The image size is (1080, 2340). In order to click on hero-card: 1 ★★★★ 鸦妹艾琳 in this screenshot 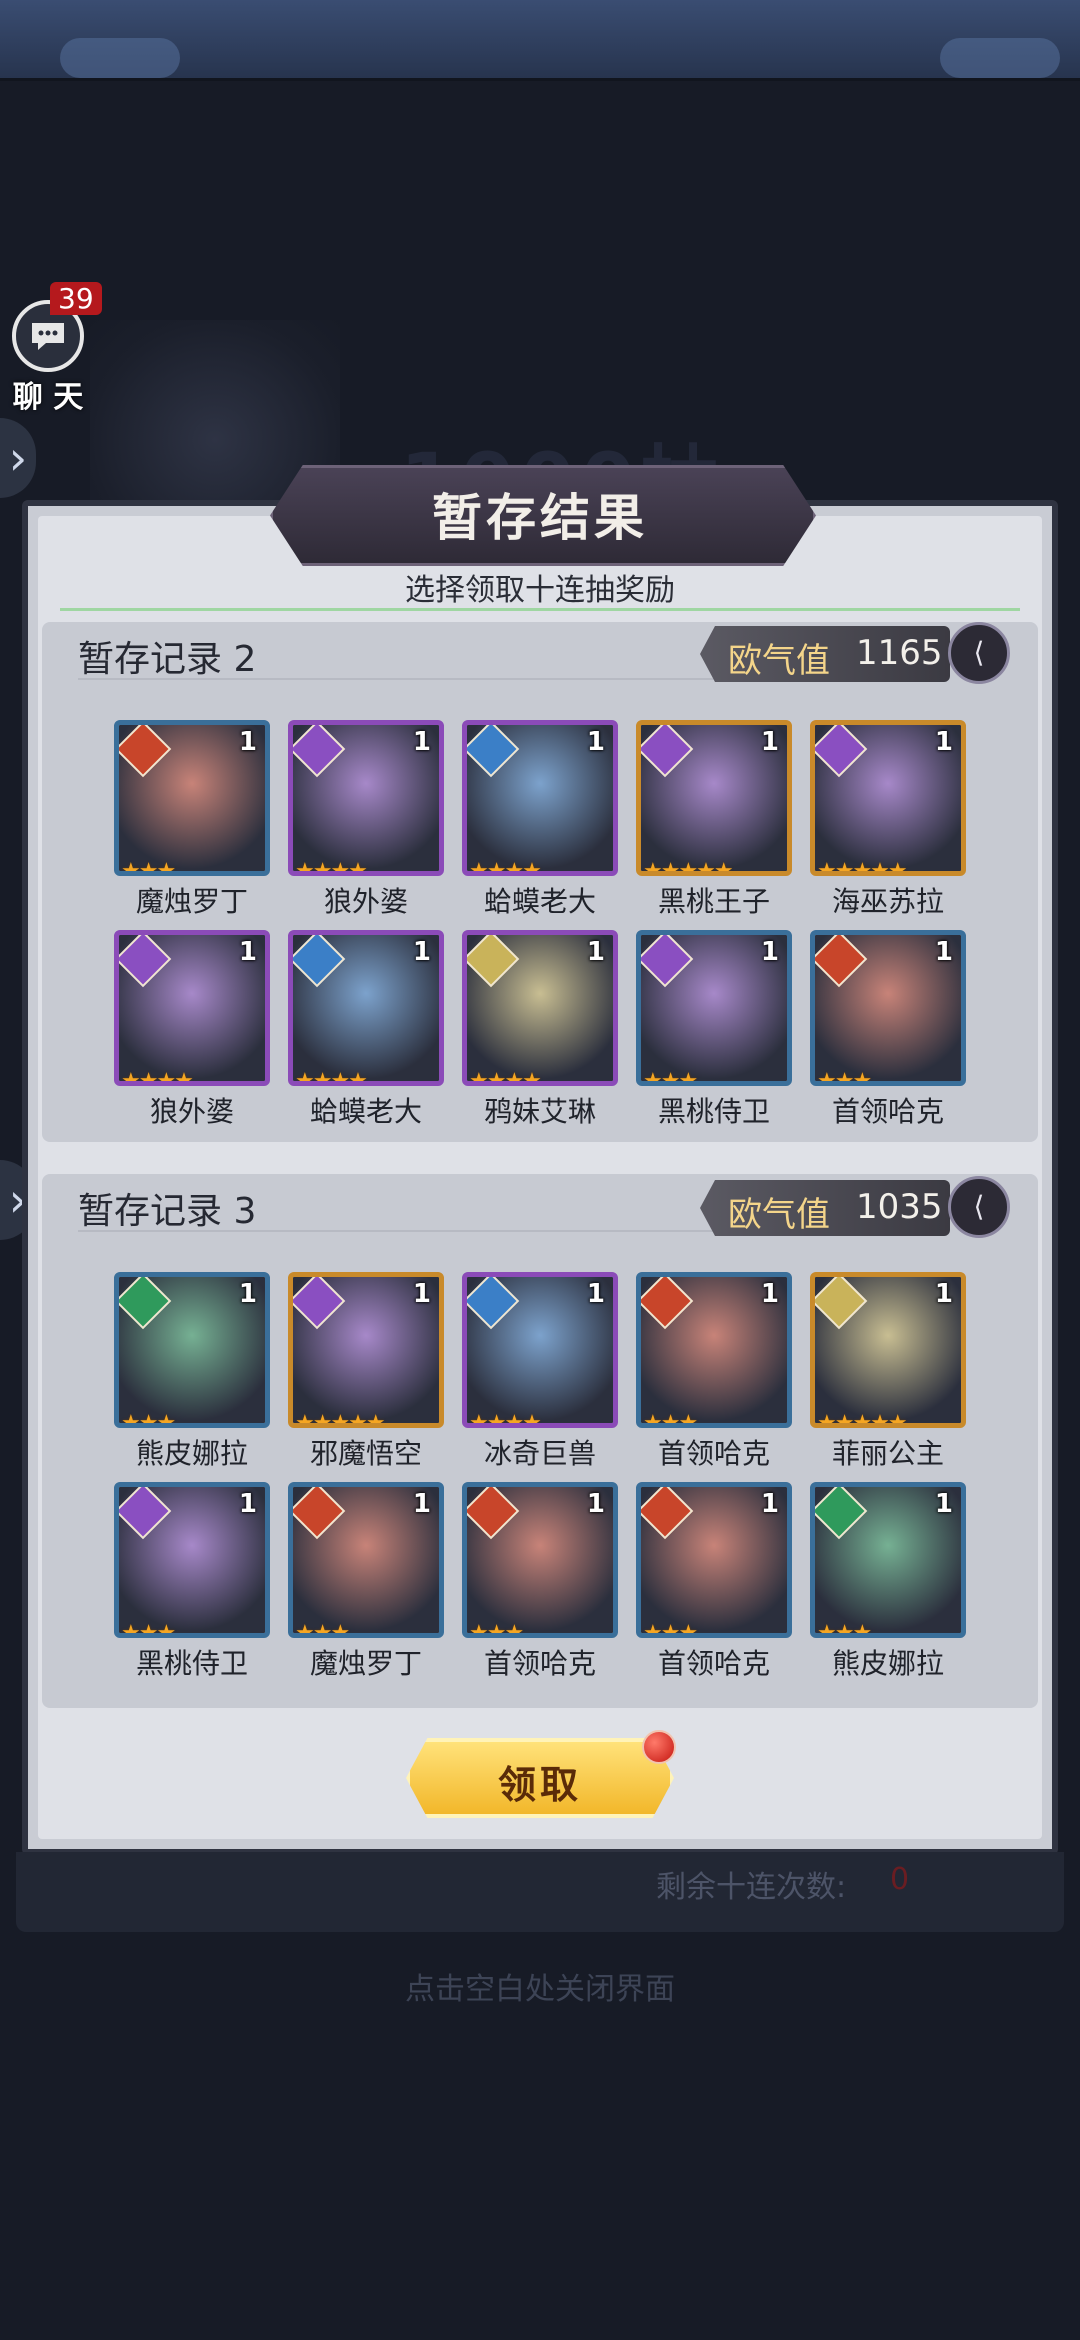, I will do `click(540, 1030)`.